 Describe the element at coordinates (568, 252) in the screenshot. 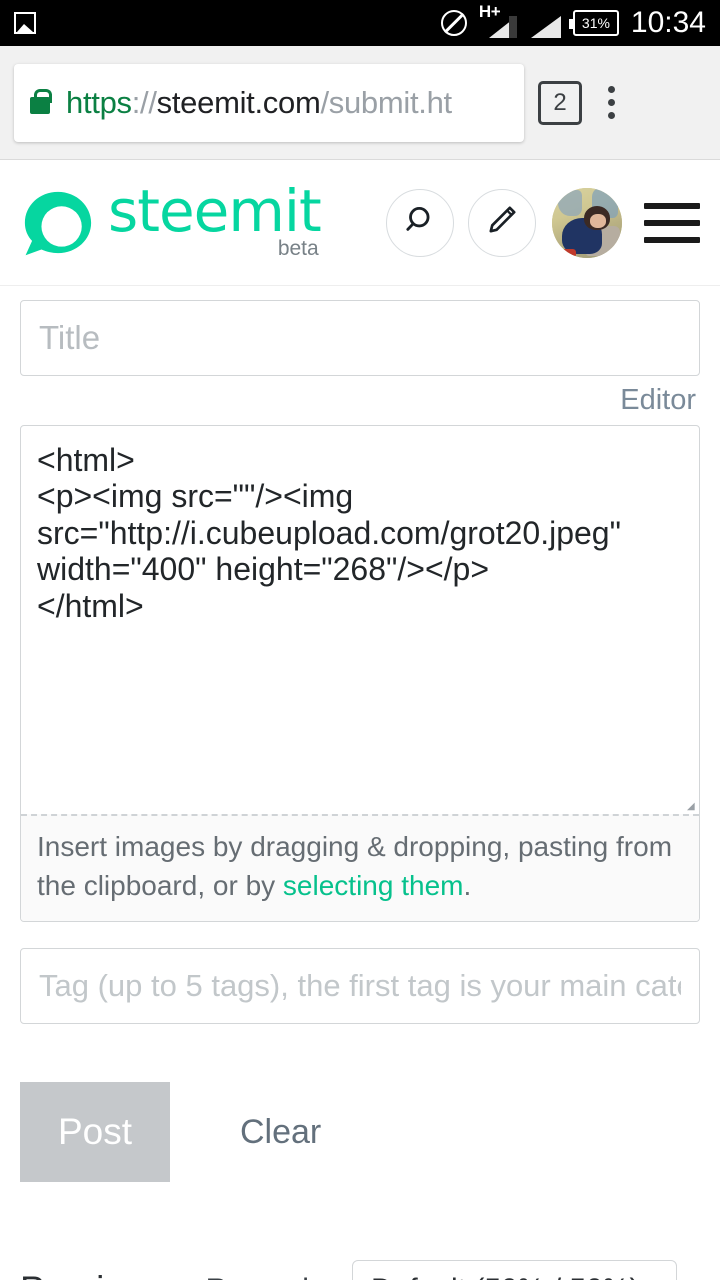

I see `avatar-person-shoe` at that location.